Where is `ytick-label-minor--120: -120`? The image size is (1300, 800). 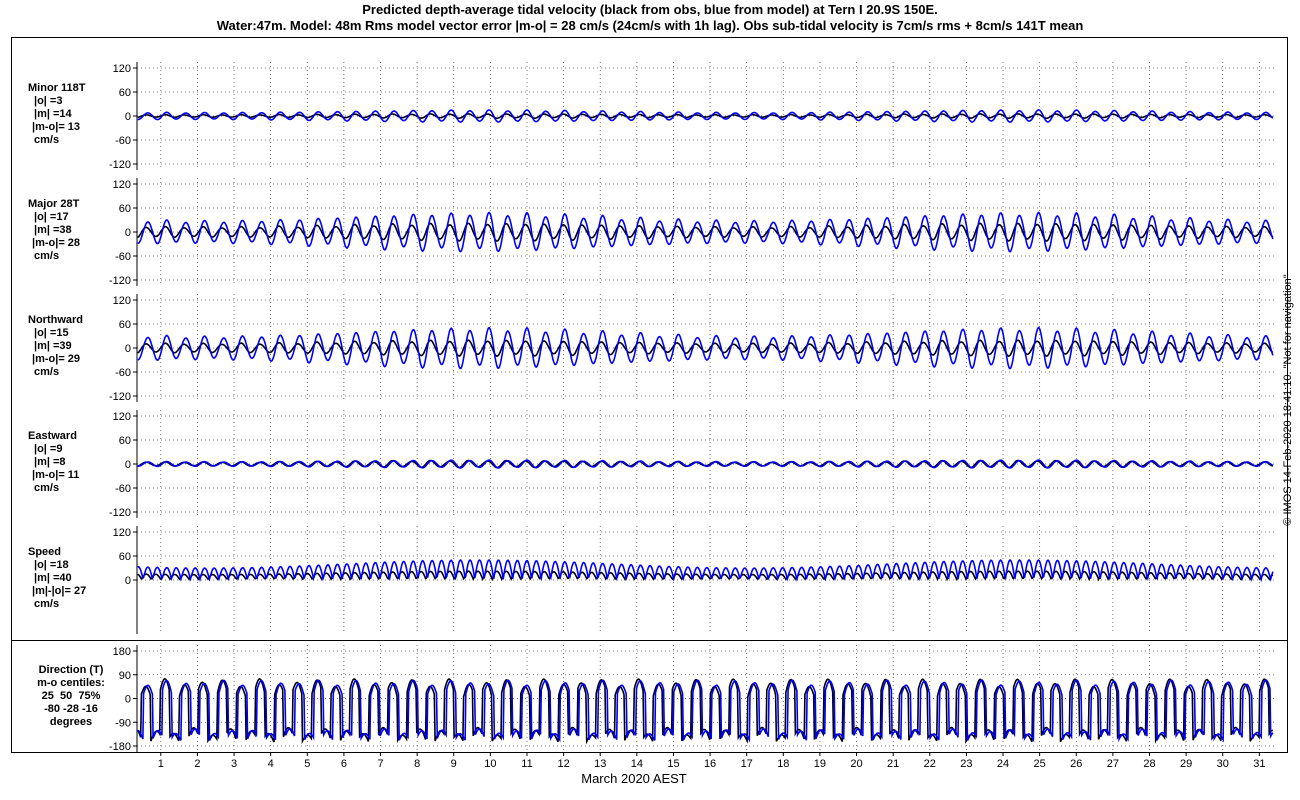 ytick-label-minor--120: -120 is located at coordinates (120, 165).